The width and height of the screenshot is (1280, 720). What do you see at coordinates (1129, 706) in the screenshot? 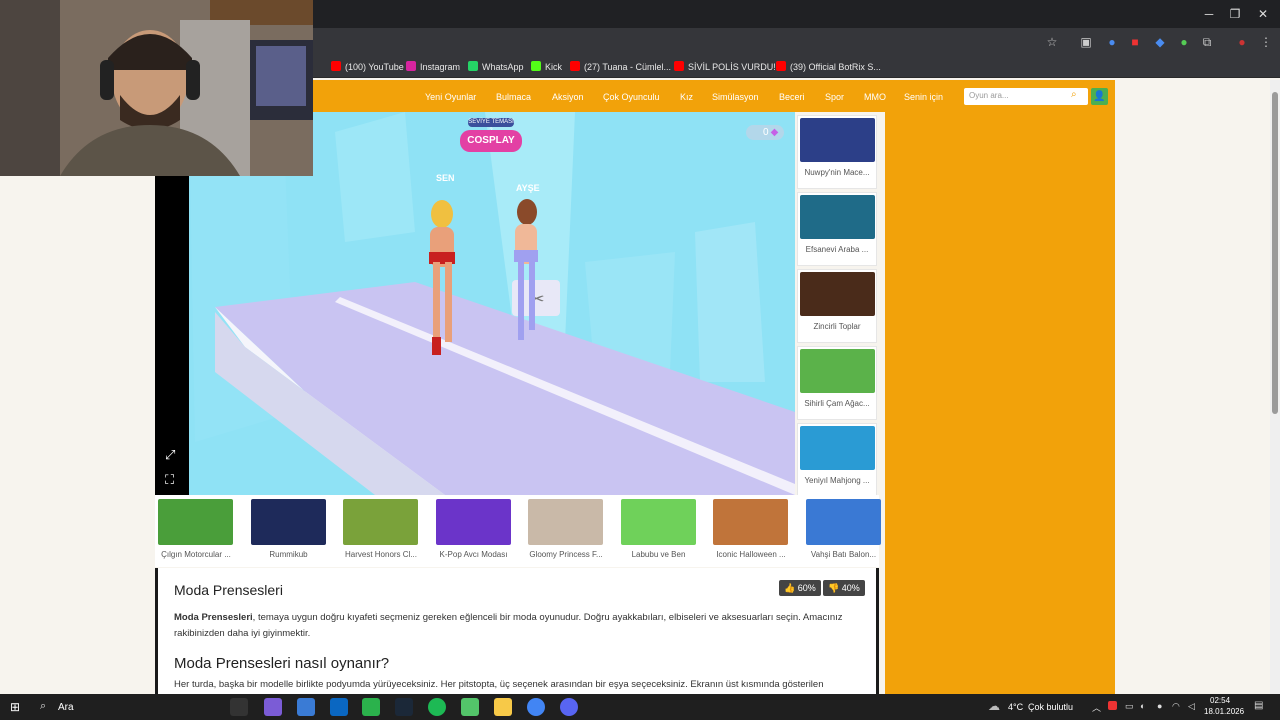
I see `tray-icon: ▭` at bounding box center [1129, 706].